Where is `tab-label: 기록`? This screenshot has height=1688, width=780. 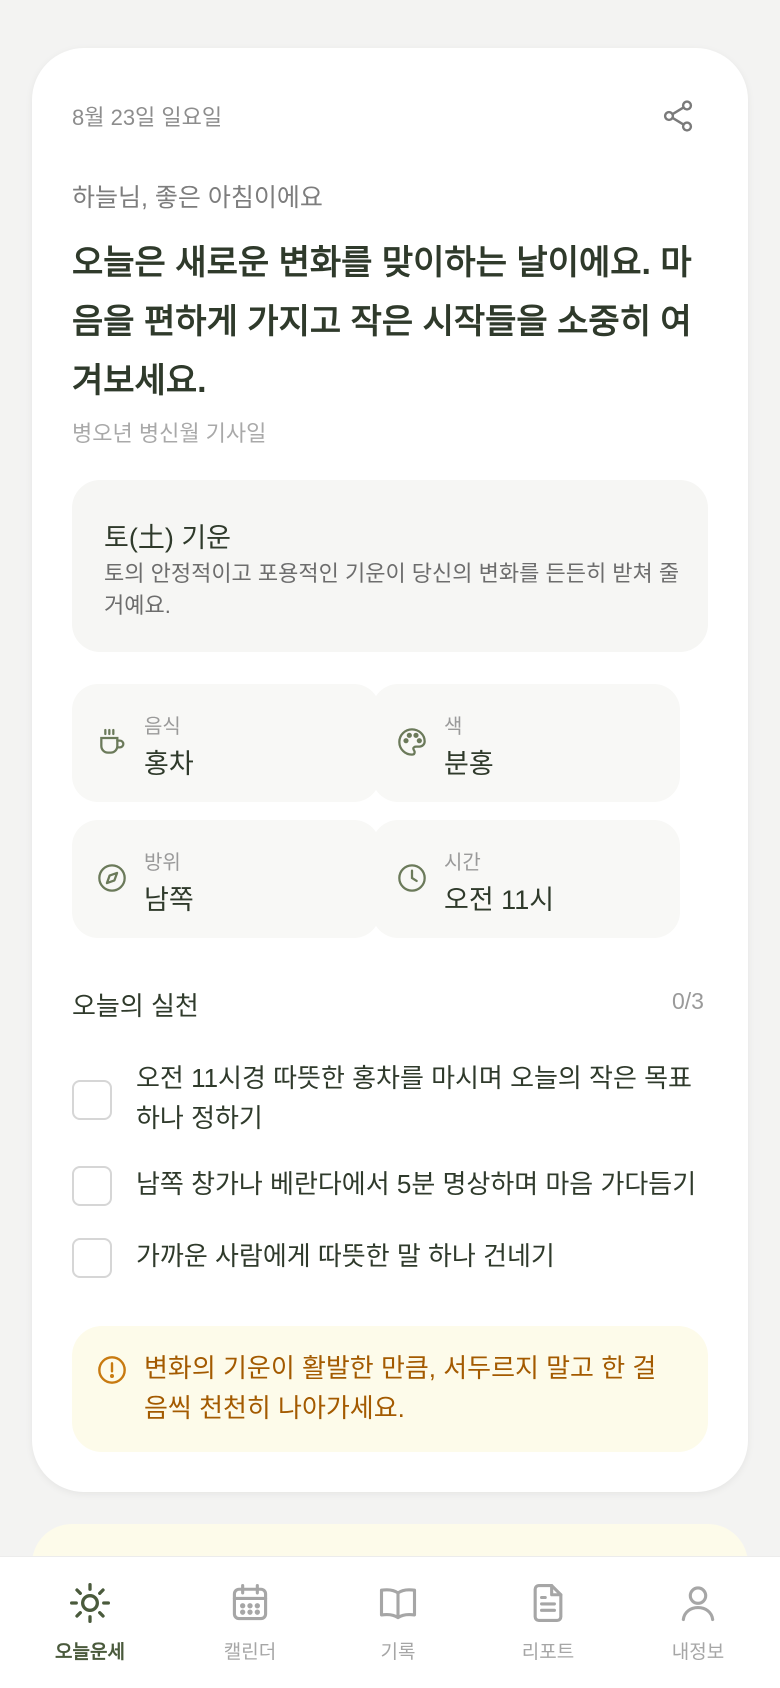 tab-label: 기록 is located at coordinates (398, 1652).